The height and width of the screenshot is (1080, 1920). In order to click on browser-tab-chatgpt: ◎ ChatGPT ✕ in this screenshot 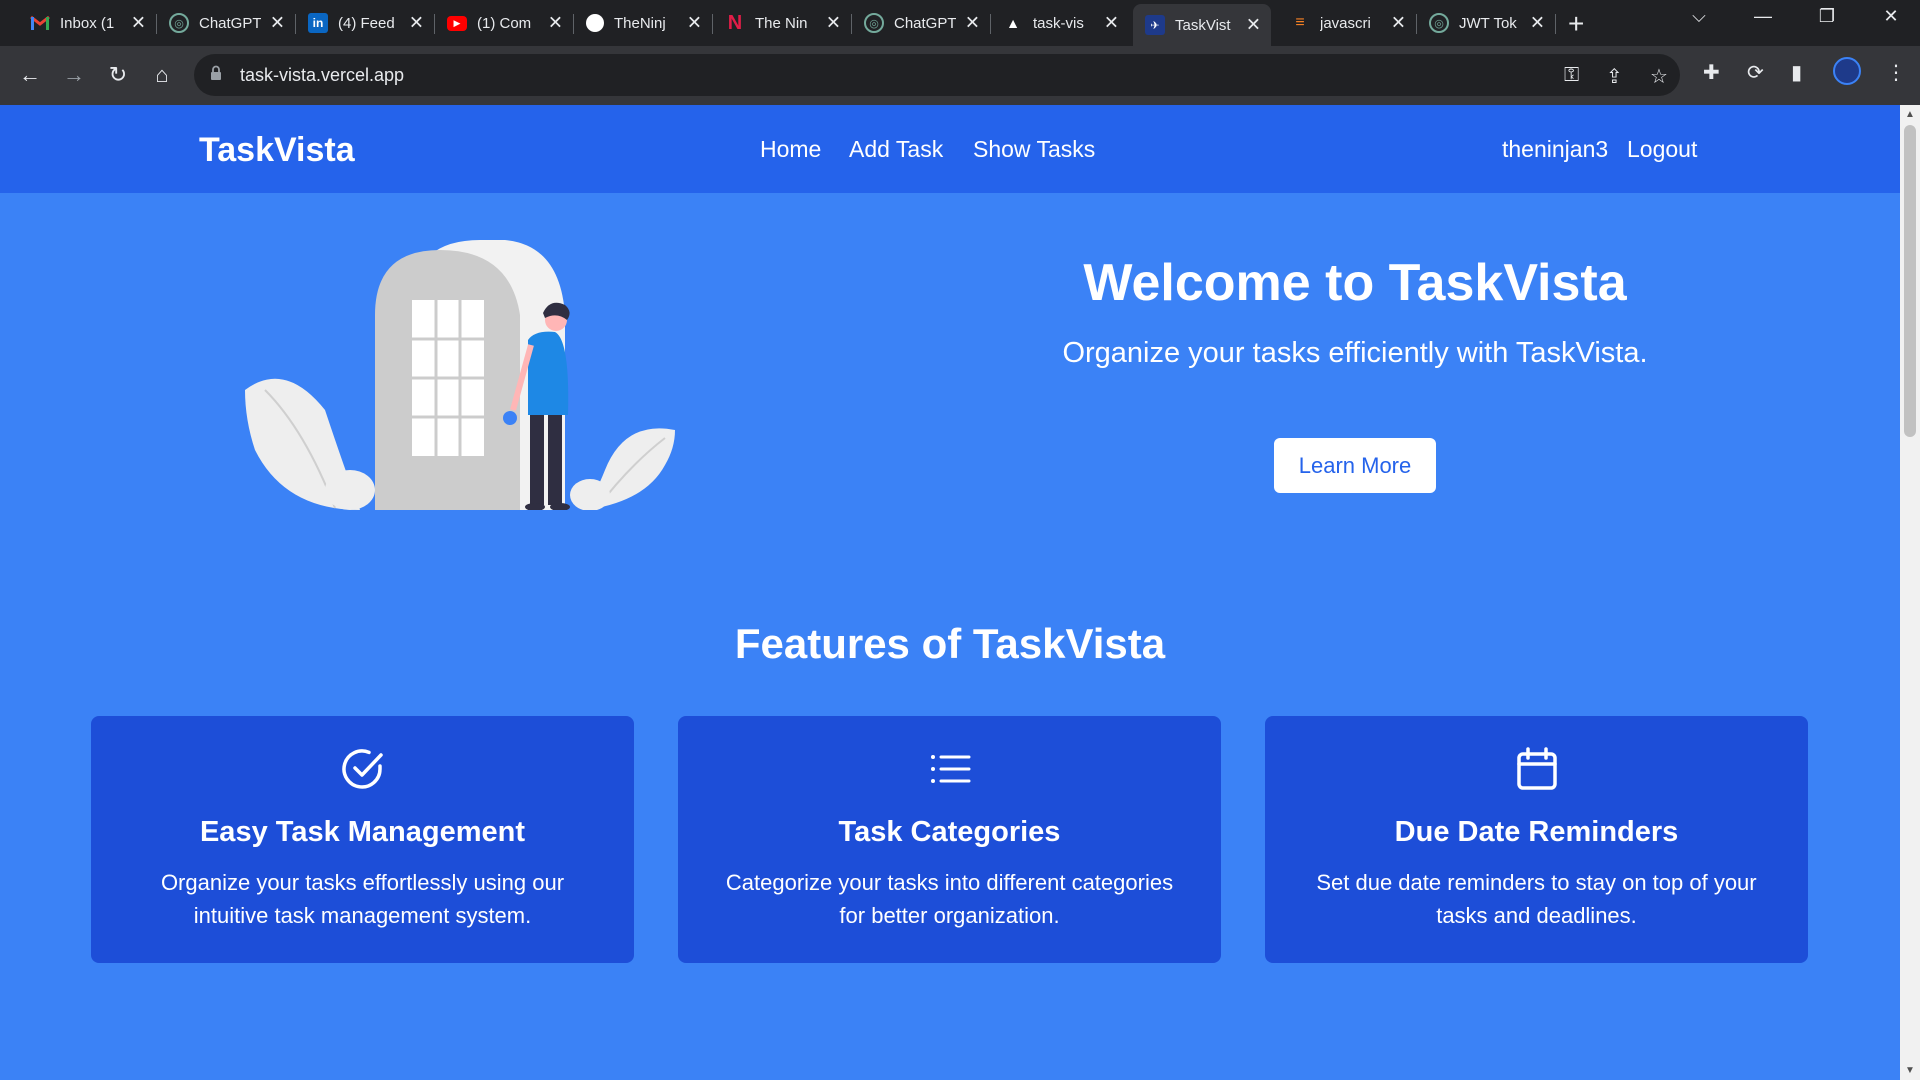, I will do `click(226, 23)`.